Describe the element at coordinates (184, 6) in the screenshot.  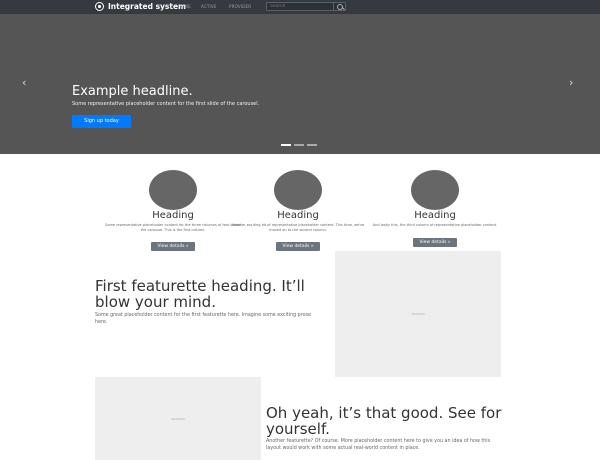
I see `nav-link-home: HOME` at that location.